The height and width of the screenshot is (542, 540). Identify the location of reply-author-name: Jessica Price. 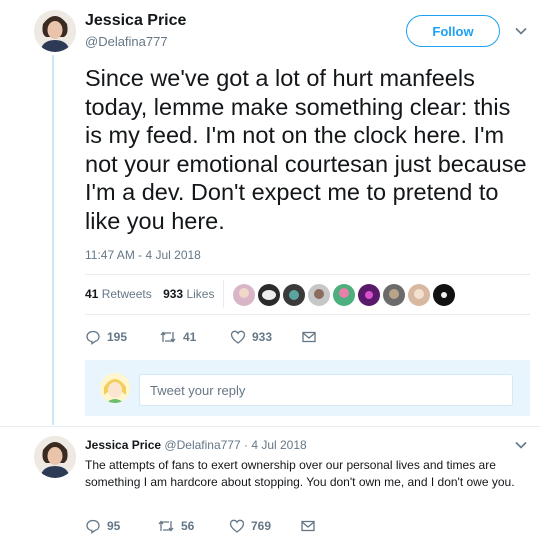
(123, 445).